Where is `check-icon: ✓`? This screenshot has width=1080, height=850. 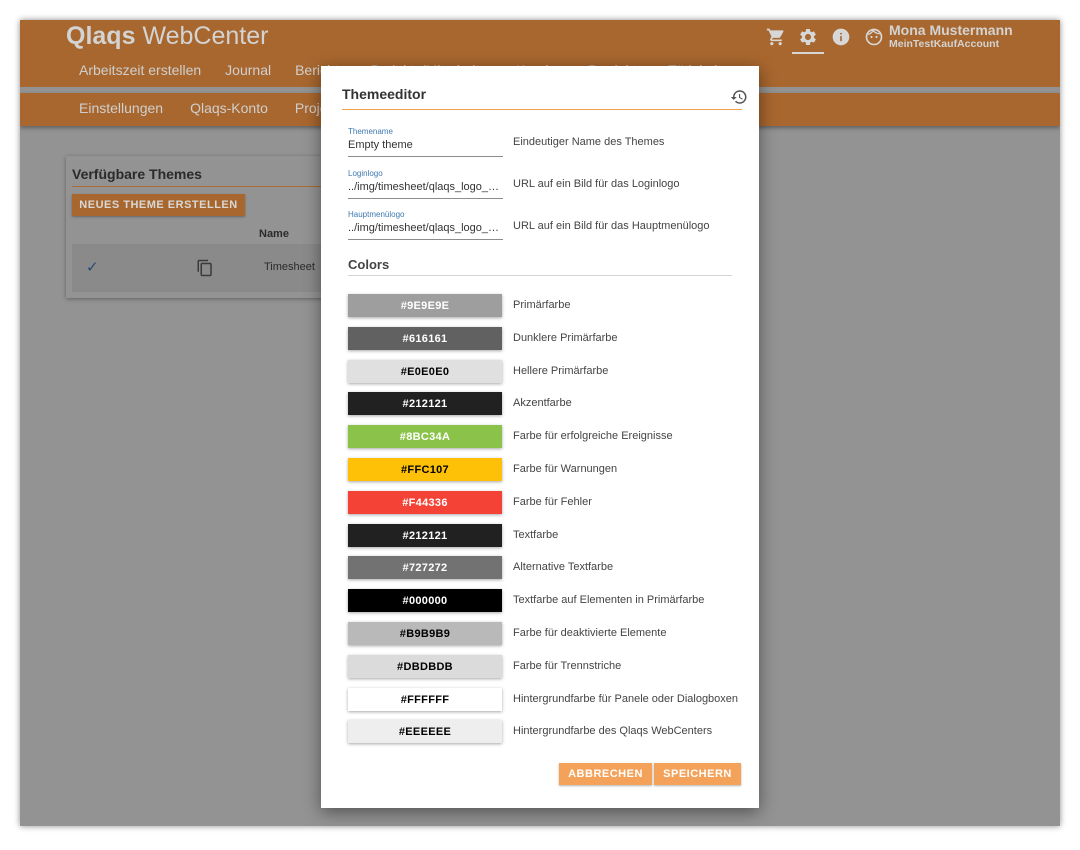
check-icon: ✓ is located at coordinates (92, 267).